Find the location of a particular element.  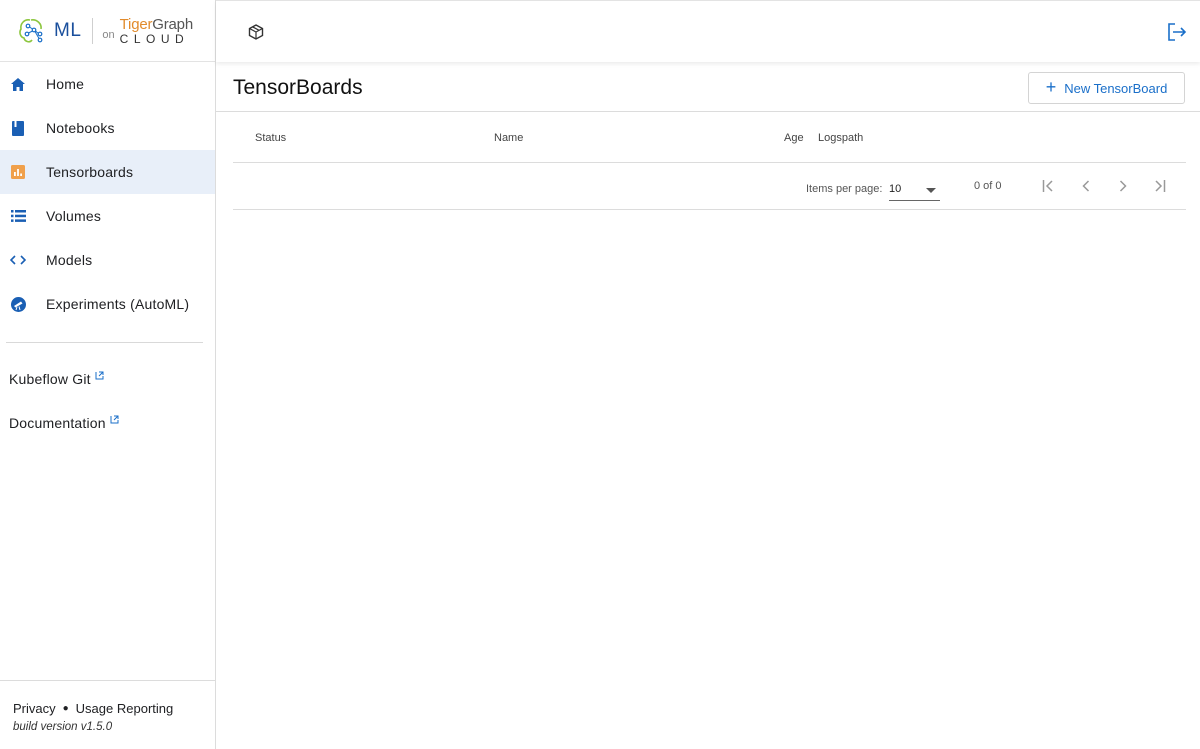

sidebar-item-tensorboards: Tensorboards is located at coordinates (107, 172).